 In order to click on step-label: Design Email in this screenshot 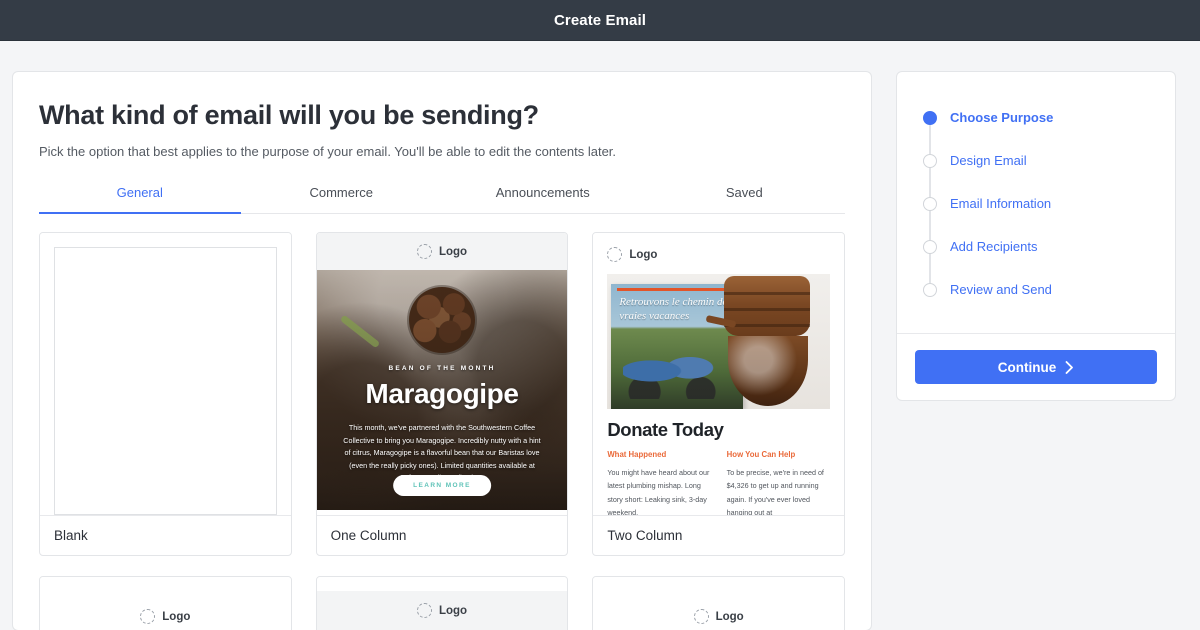, I will do `click(988, 160)`.